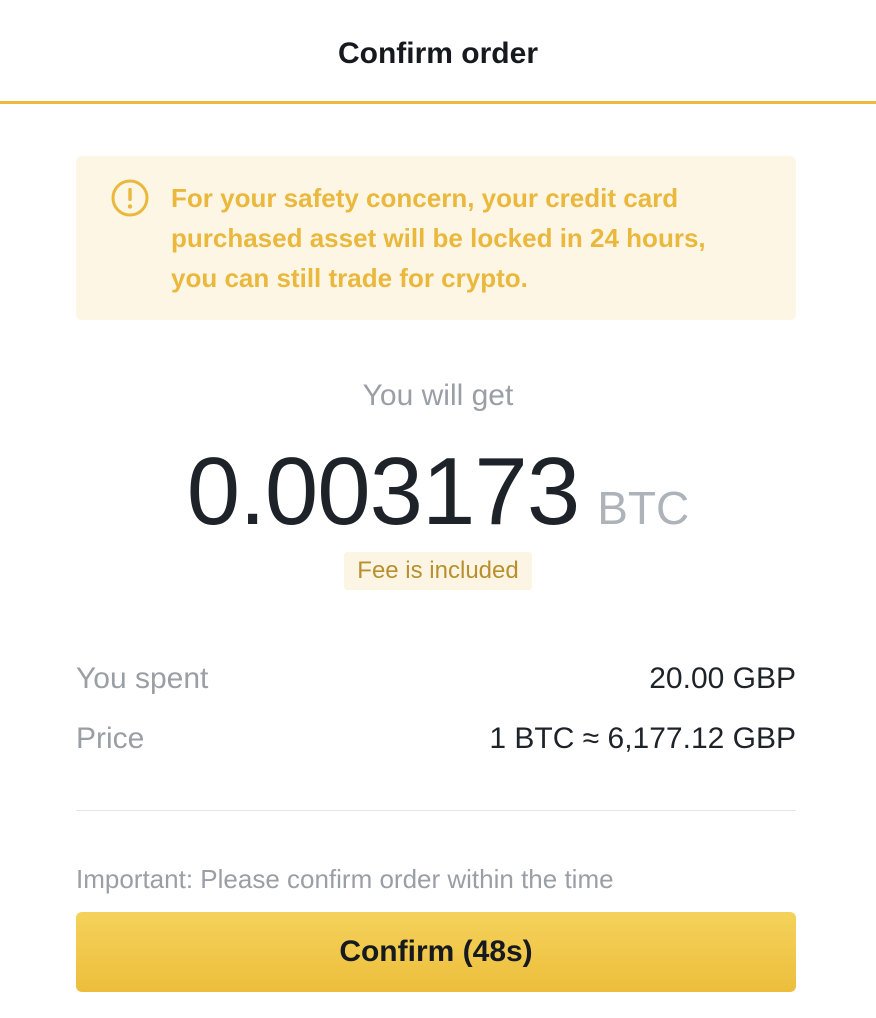 The image size is (876, 1018). I want to click on spent-row: You spent 20.00 GBP, so click(436, 679).